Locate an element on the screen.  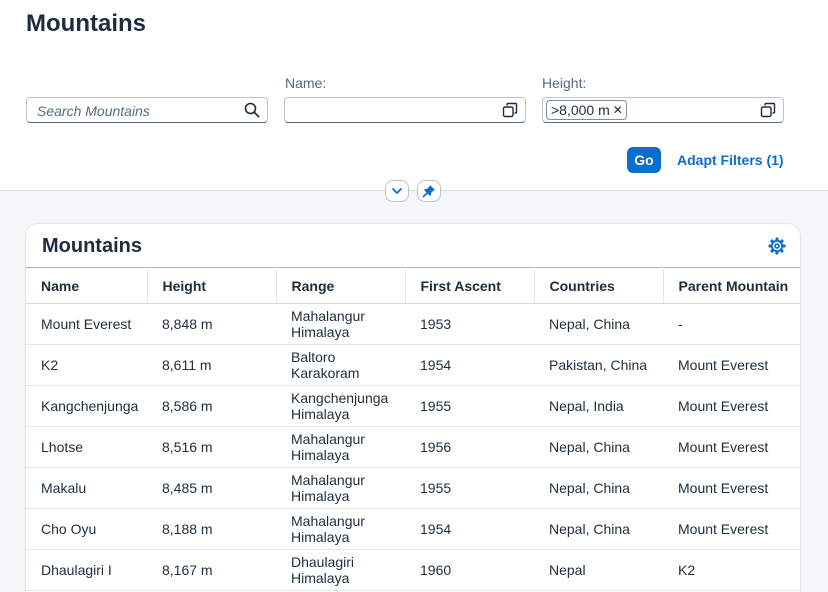
cell-name: Cho Oyu is located at coordinates (86, 529).